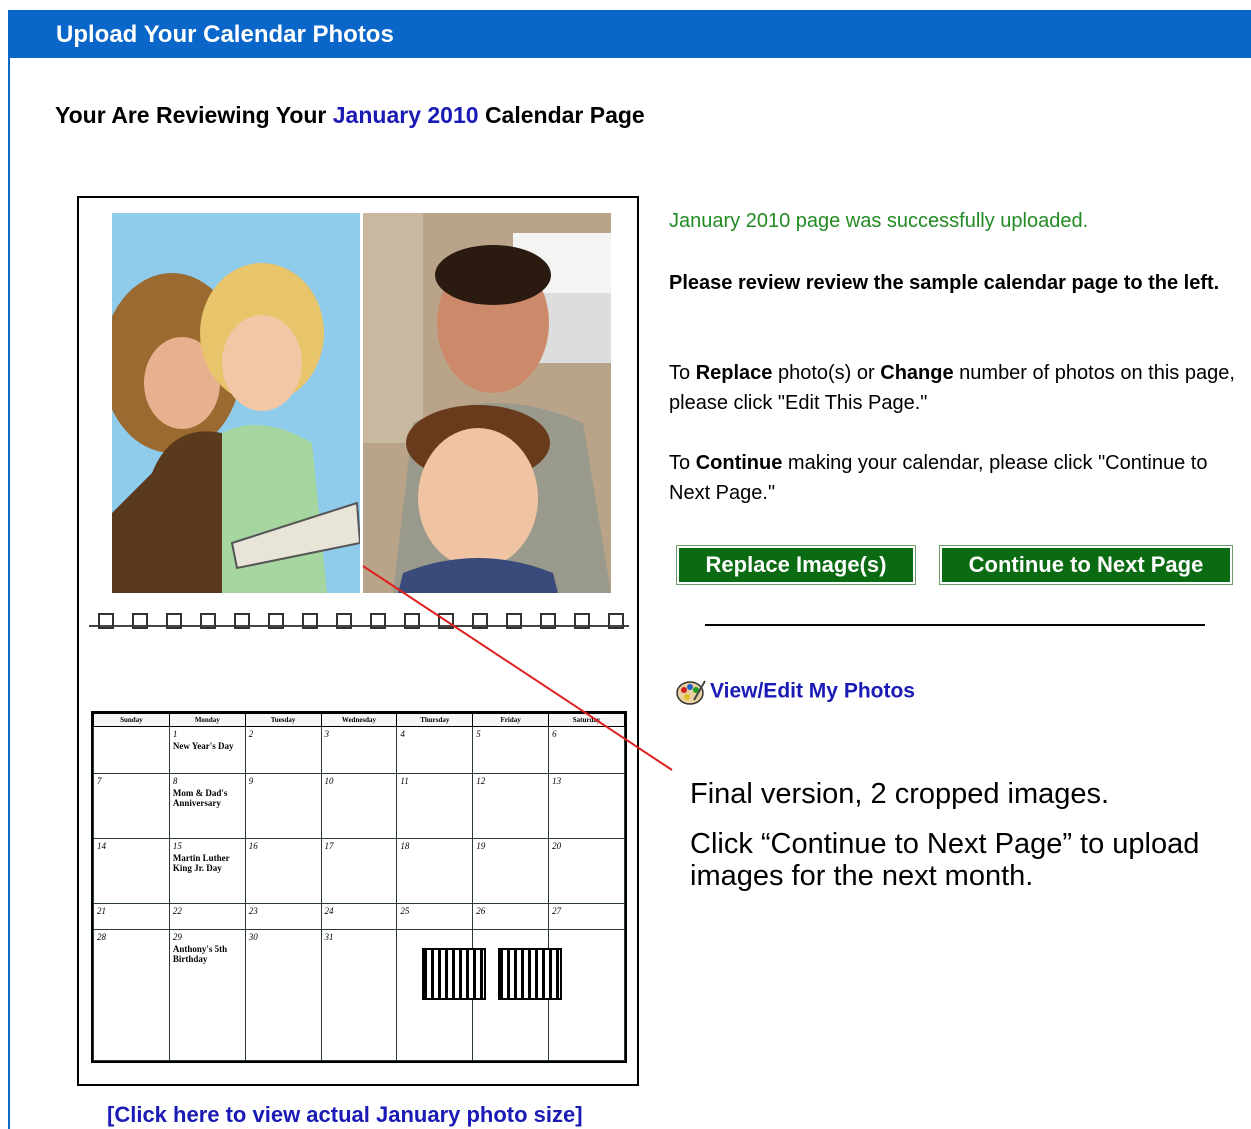 The height and width of the screenshot is (1129, 1251). I want to click on calendar-day-cell: 6, so click(586, 750).